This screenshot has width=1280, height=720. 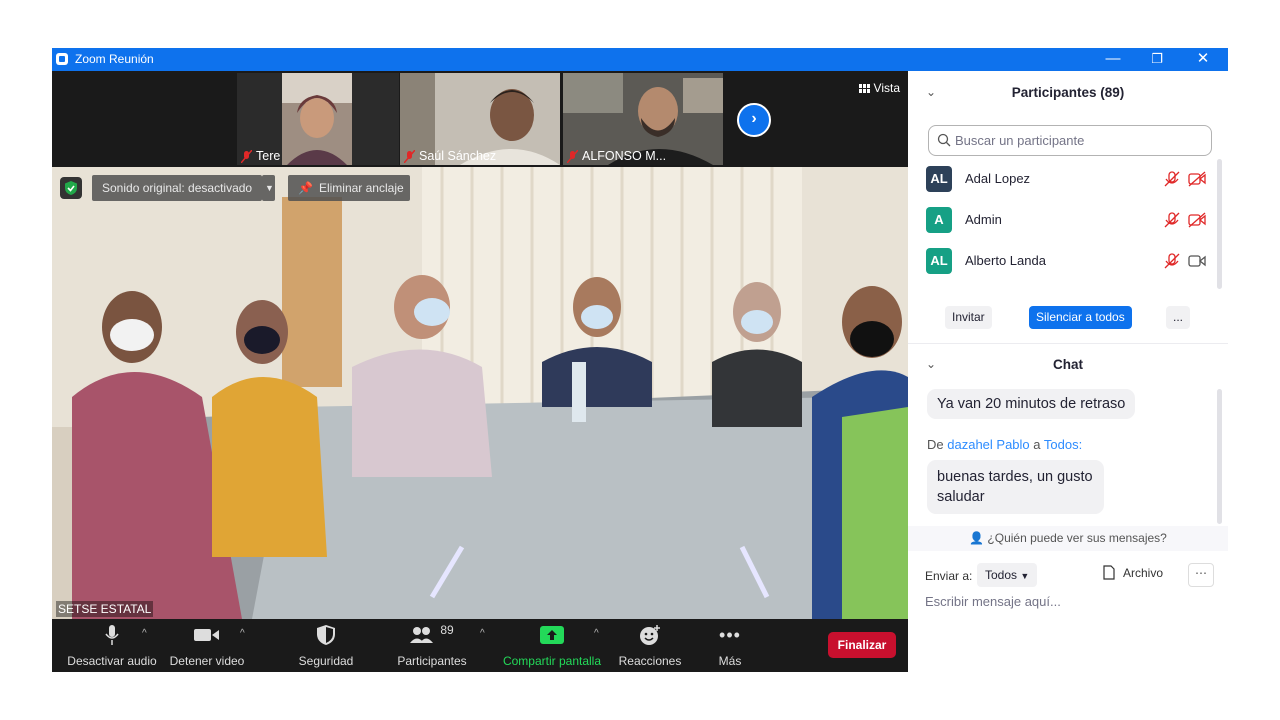 I want to click on mute-label: Desactivar audio, so click(x=112, y=661).